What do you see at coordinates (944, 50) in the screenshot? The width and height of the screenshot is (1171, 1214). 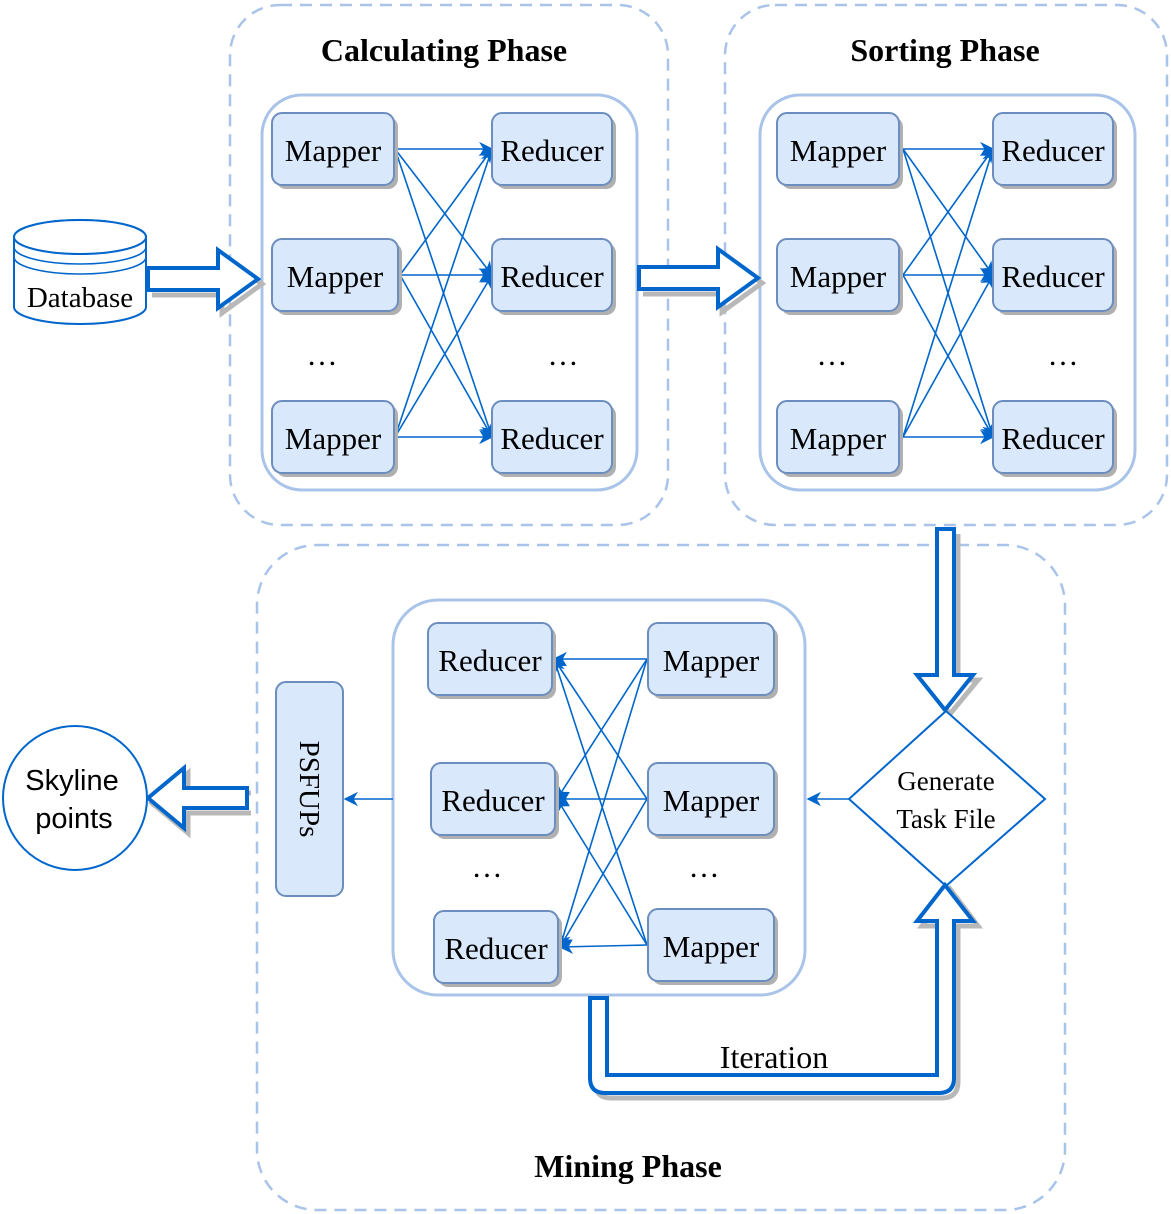 I see `sorting-phase-title: Sorting Phase` at bounding box center [944, 50].